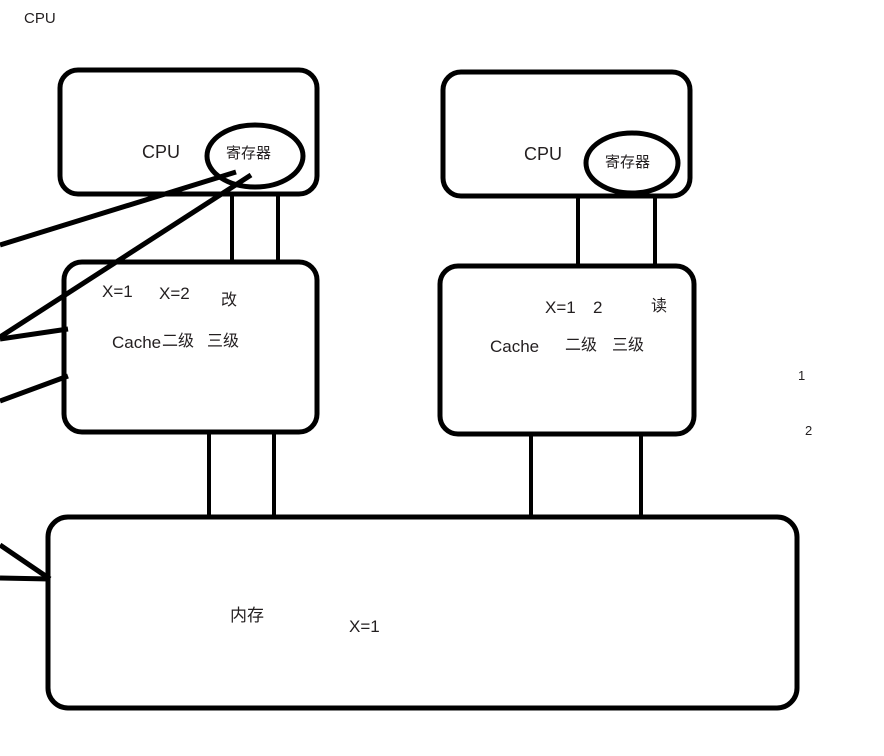 Image resolution: width=884 pixels, height=756 pixels. Describe the element at coordinates (628, 162) in the screenshot. I see `right-register-label: 寄存器` at that location.